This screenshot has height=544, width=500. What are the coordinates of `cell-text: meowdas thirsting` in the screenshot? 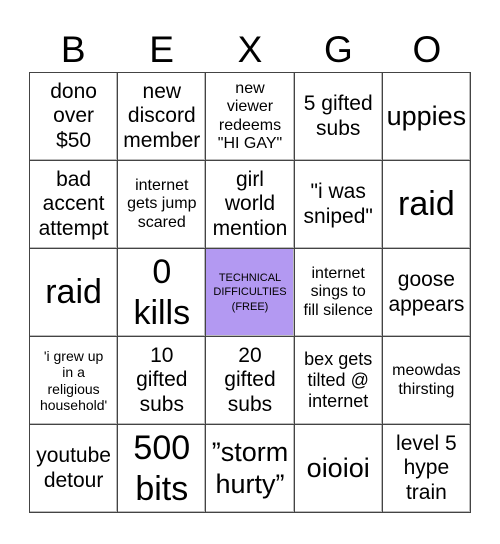 It's located at (426, 380).